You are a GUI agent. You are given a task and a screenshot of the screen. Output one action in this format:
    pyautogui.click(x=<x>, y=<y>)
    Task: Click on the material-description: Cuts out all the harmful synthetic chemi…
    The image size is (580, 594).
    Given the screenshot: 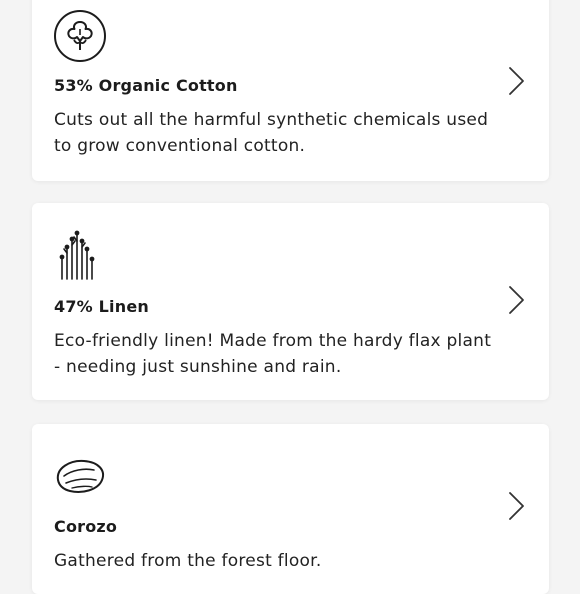 What is the action you would take?
    pyautogui.click(x=271, y=133)
    